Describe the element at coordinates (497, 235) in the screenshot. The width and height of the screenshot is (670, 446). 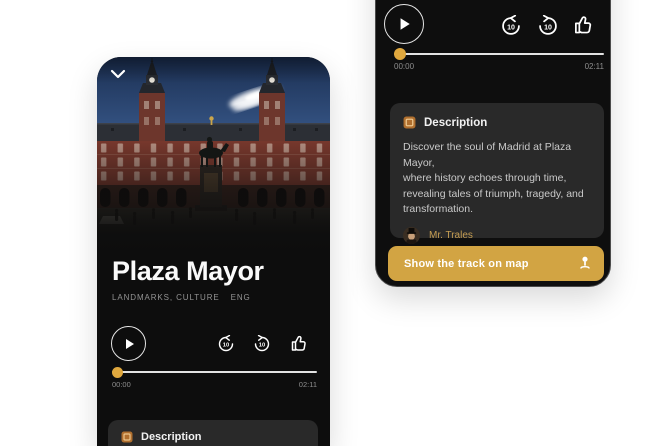
I see `author-row: Mr. Trales` at that location.